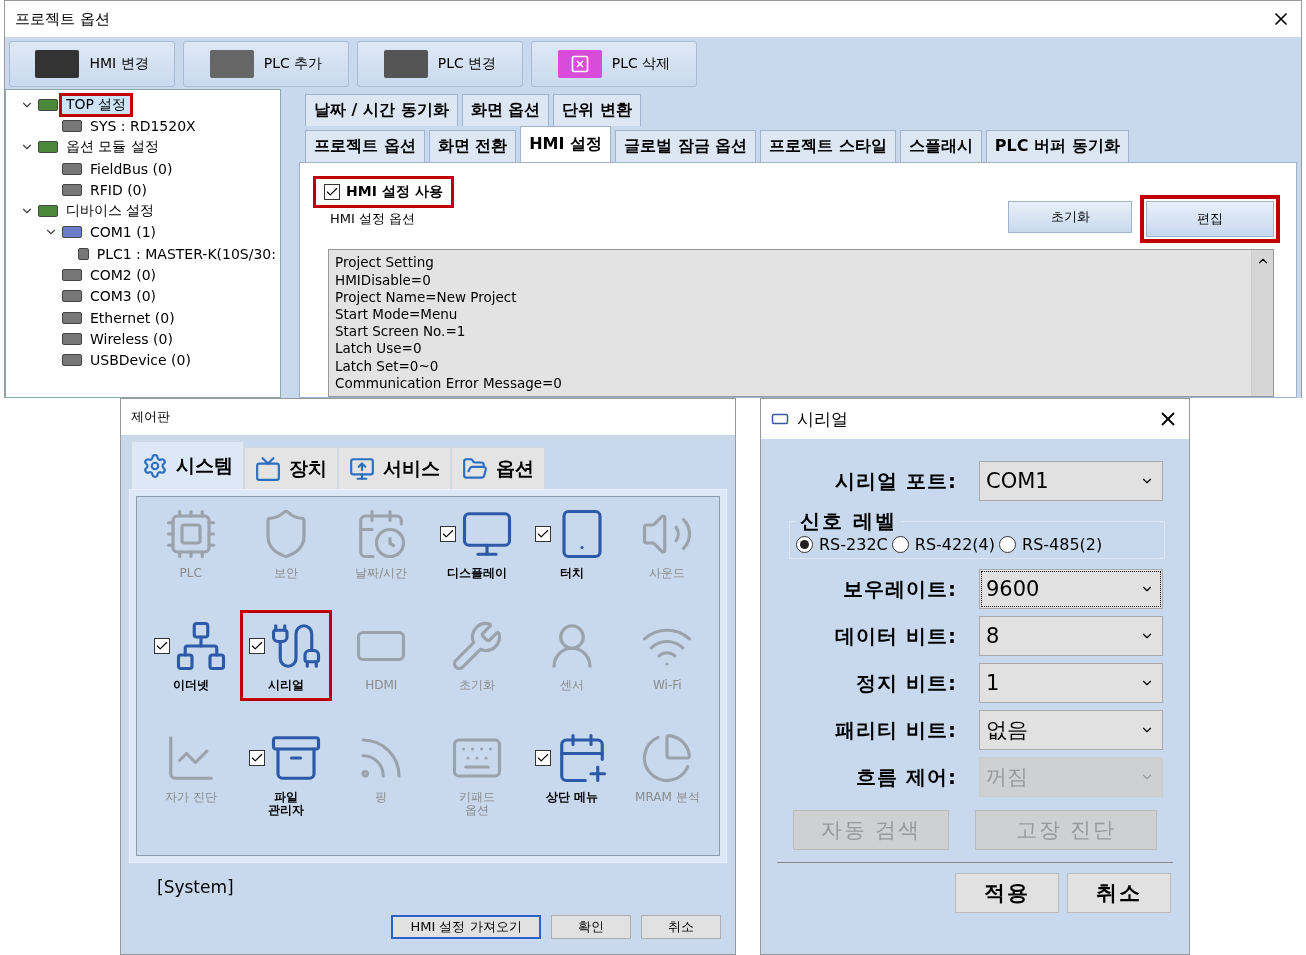 This screenshot has height=955, width=1306. Describe the element at coordinates (268, 468) in the screenshot. I see `screen-icon` at that location.